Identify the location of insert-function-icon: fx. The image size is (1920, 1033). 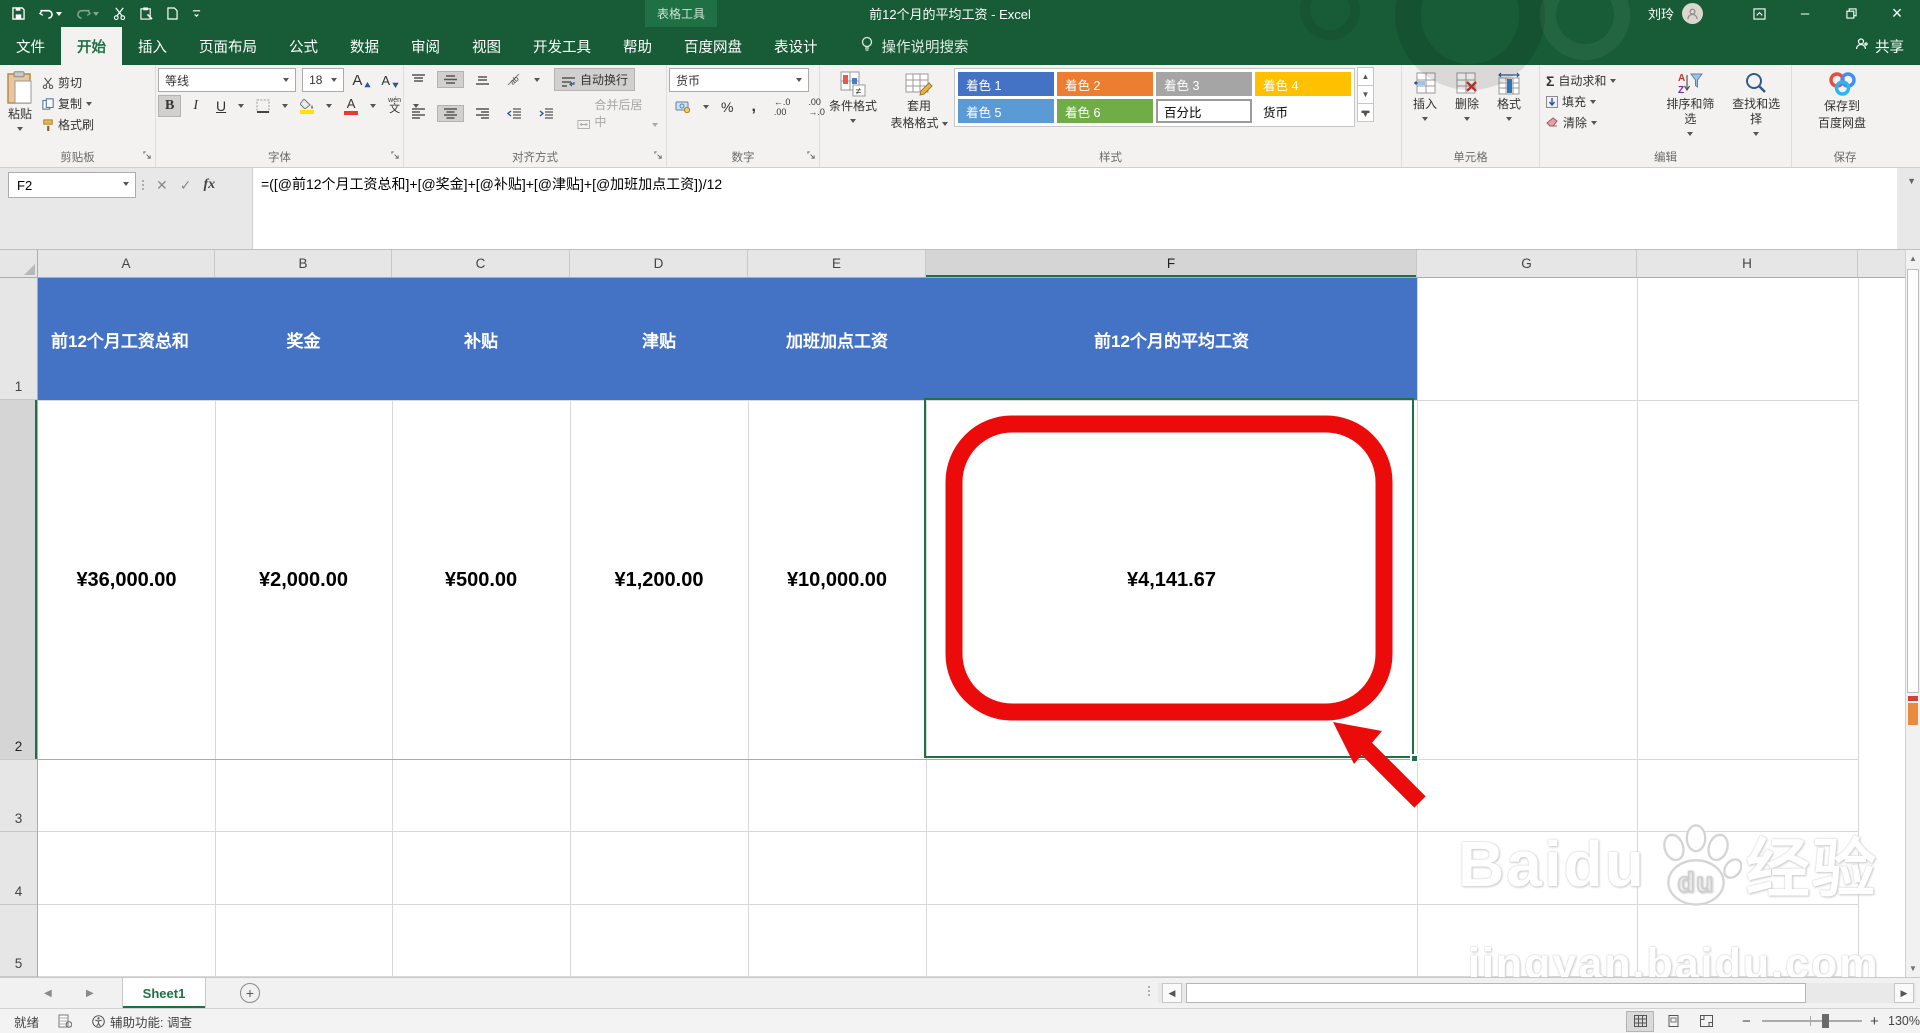
(209, 185).